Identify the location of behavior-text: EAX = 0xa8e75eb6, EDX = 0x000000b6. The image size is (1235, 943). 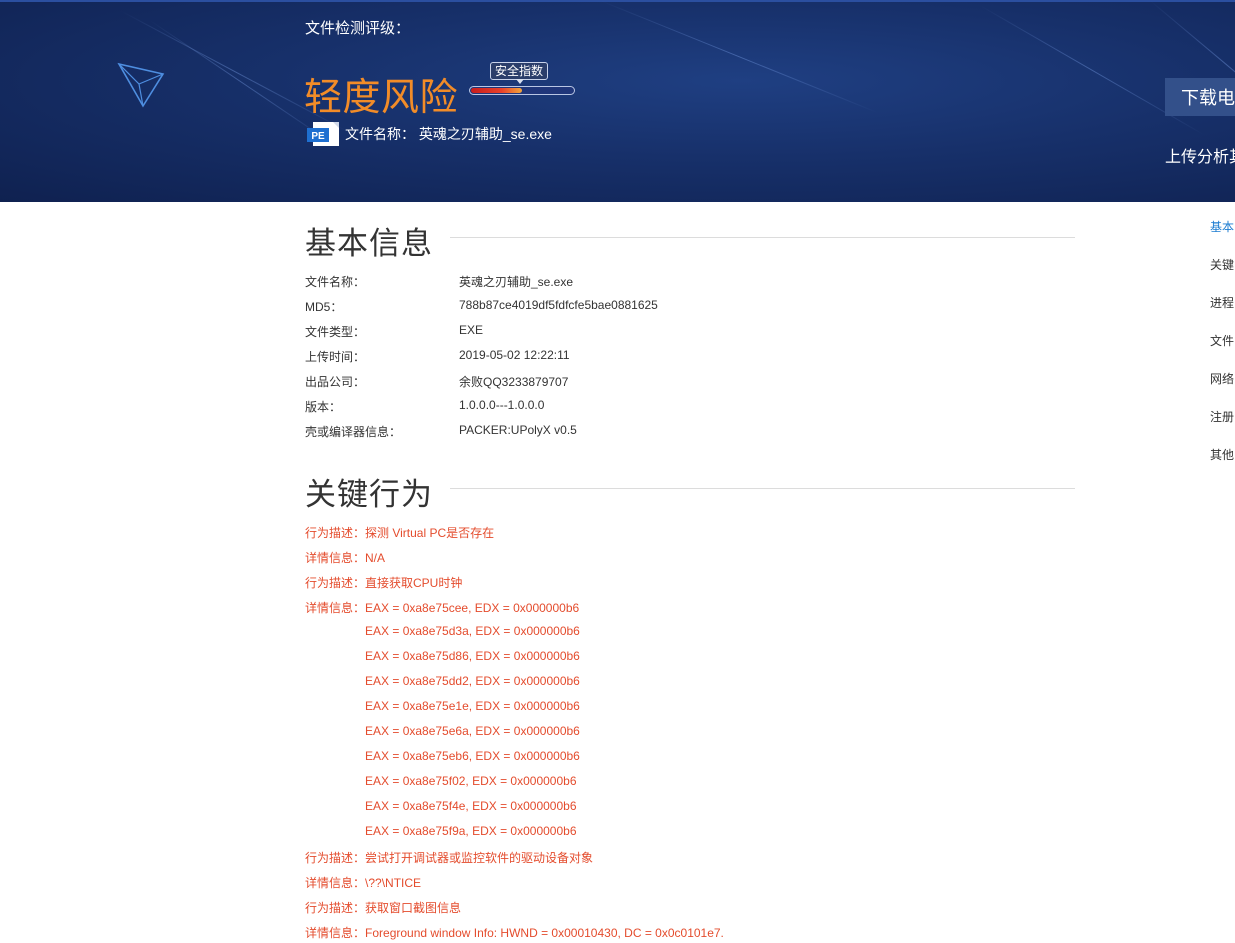
(472, 756).